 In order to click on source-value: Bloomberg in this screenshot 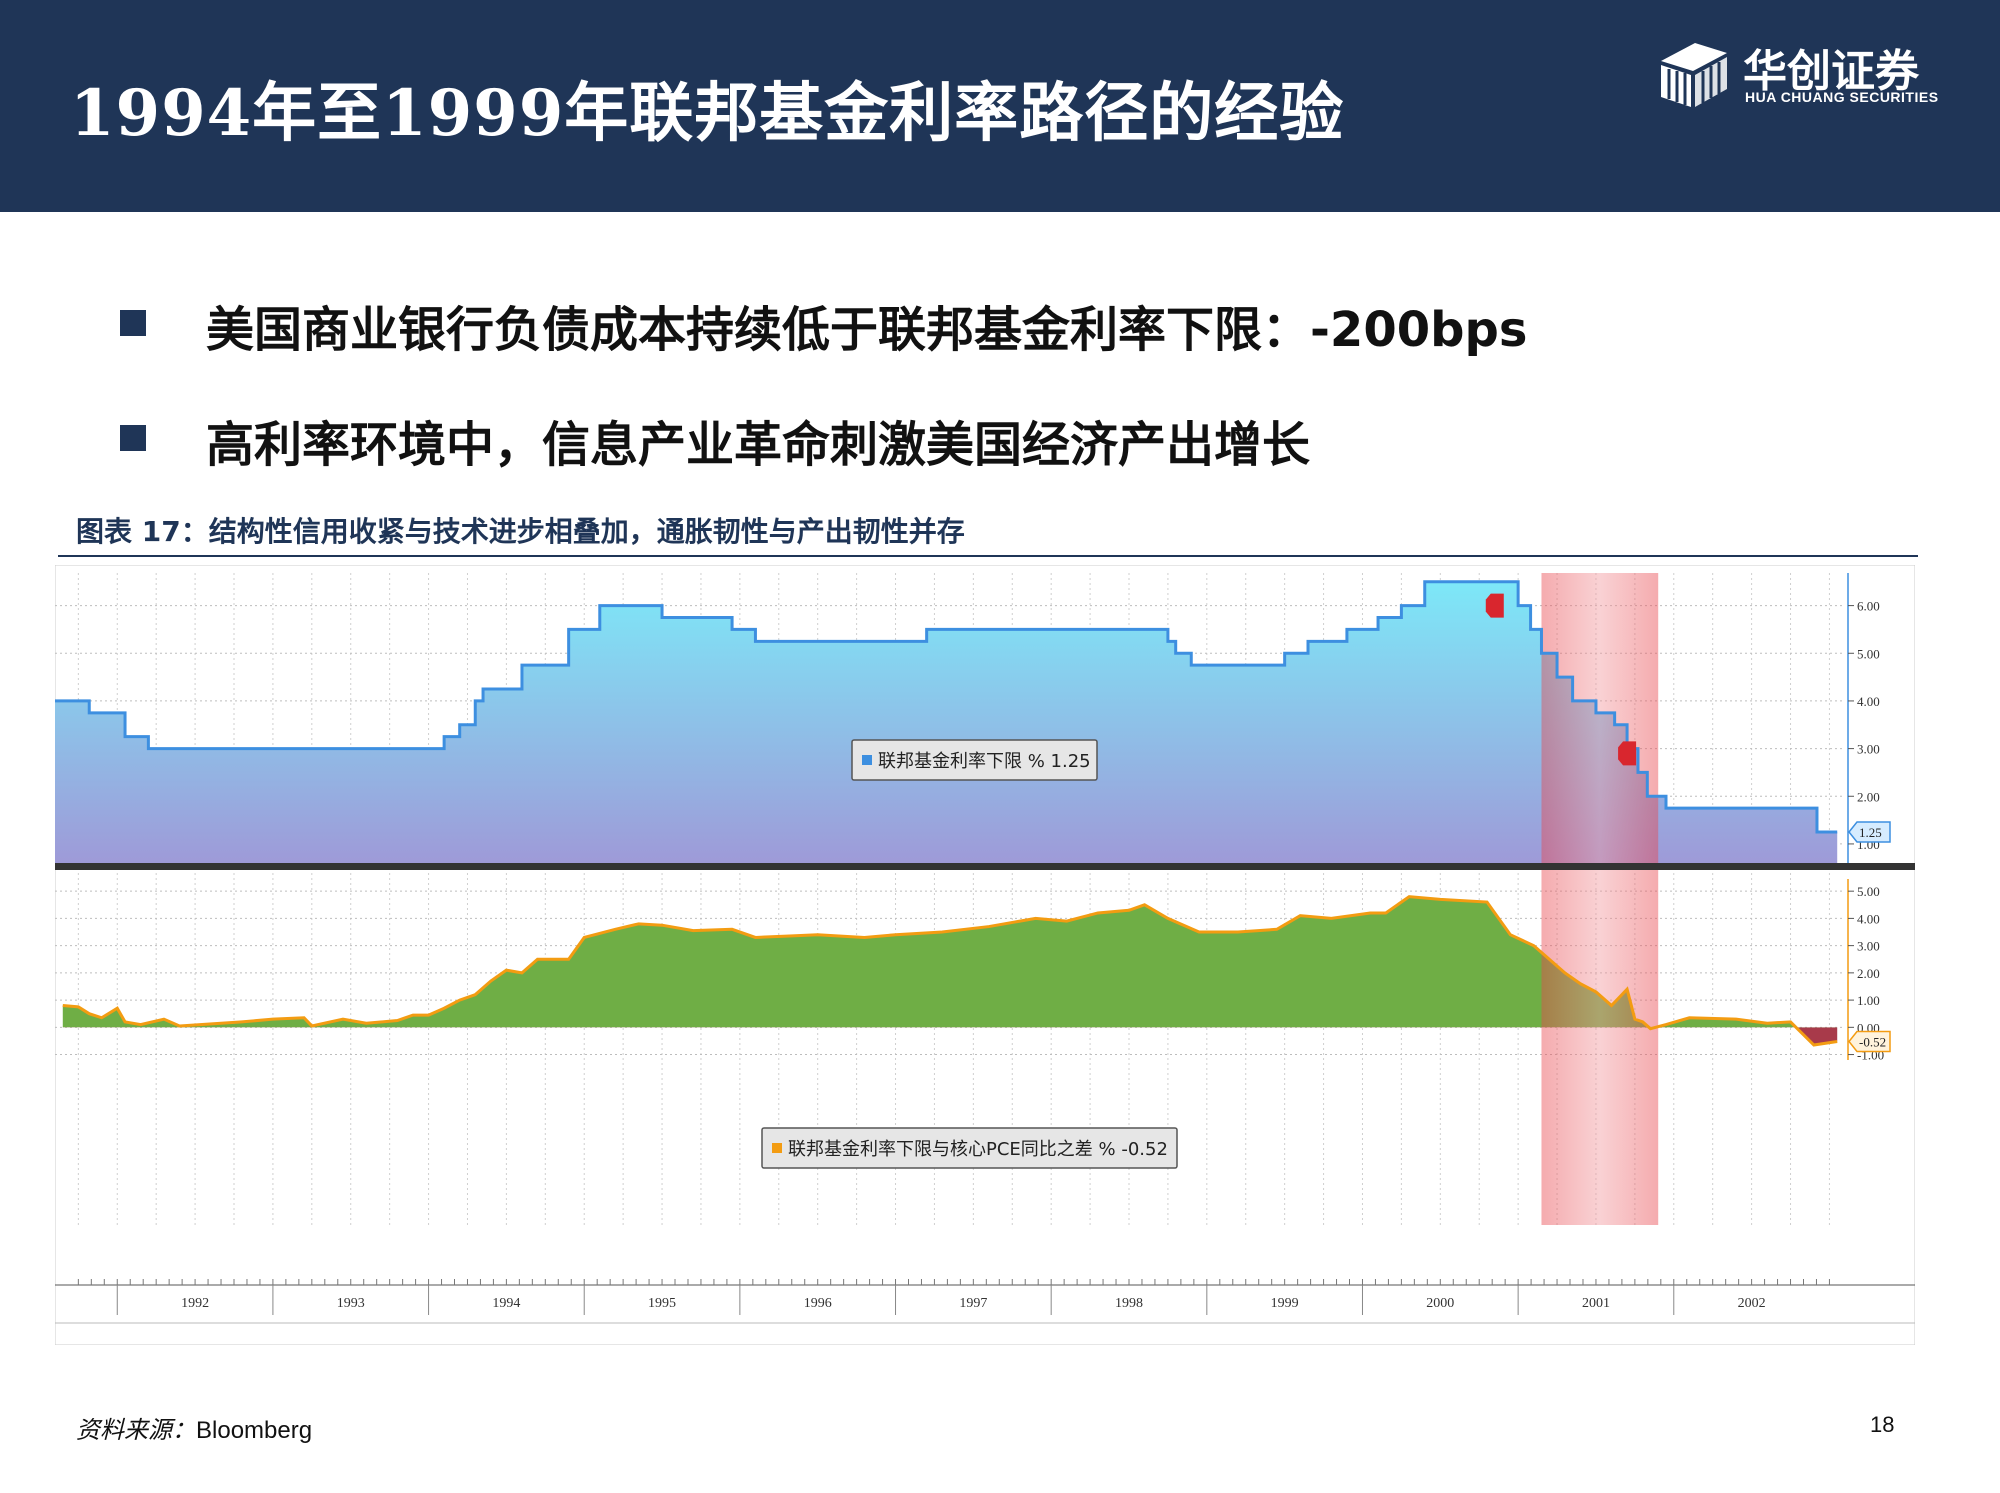, I will do `click(254, 1430)`.